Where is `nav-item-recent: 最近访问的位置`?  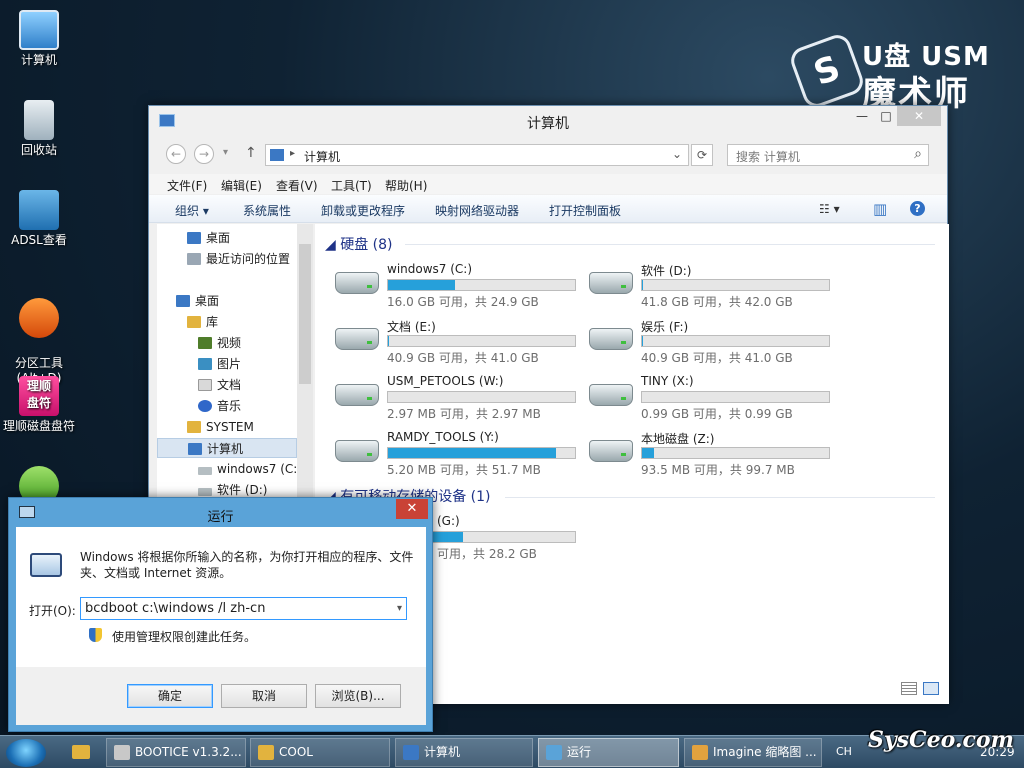
nav-item-recent: 最近访问的位置 is located at coordinates (238, 259).